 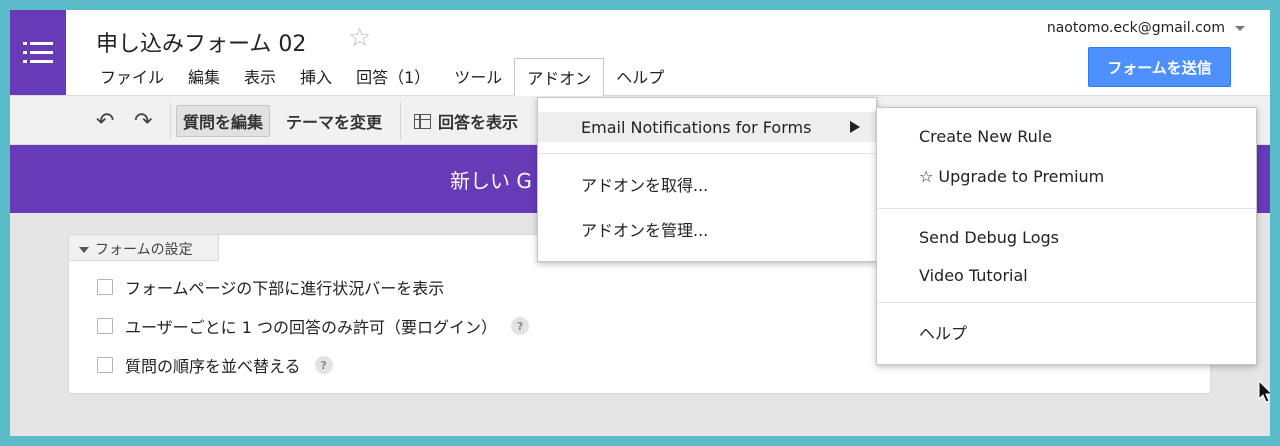 What do you see at coordinates (855, 127) in the screenshot?
I see `submenu-arrow-icon` at bounding box center [855, 127].